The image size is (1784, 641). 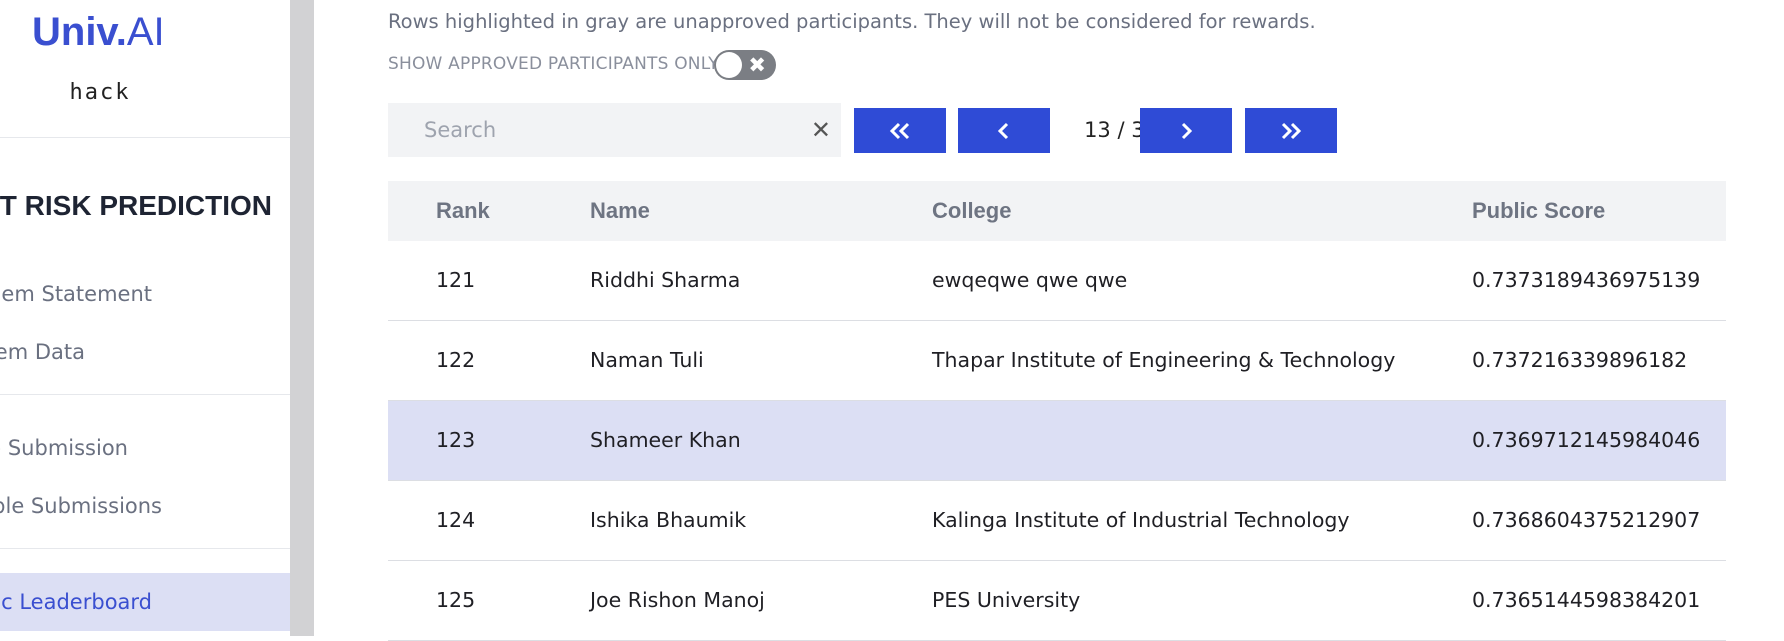 What do you see at coordinates (76, 294) in the screenshot?
I see `sidebar-item-label: Problem Statement` at bounding box center [76, 294].